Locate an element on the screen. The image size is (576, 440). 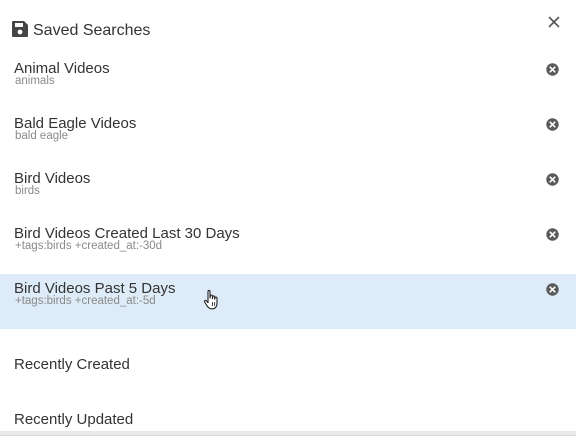
dialog-bottom-edge is located at coordinates (288, 433).